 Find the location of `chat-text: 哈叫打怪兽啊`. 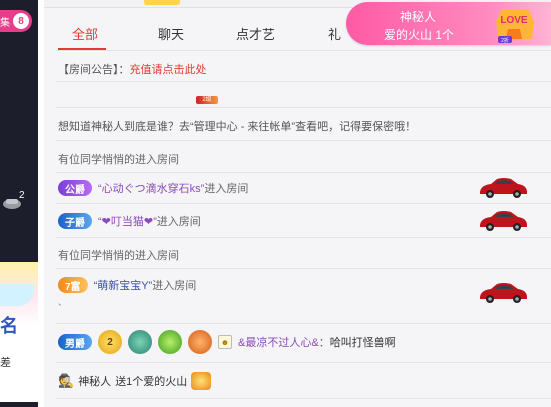

chat-text: 哈叫打怪兽啊 is located at coordinates (362, 343).